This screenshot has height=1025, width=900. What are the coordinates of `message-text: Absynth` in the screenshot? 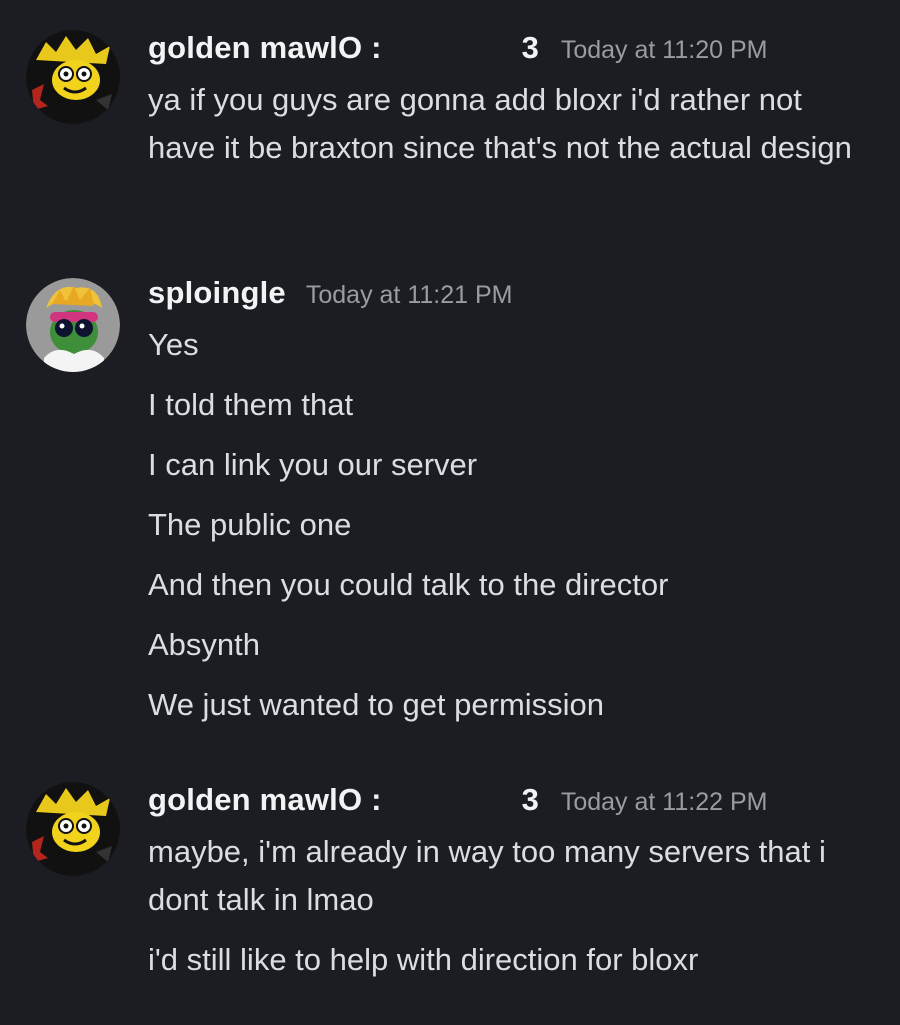 It's located at (204, 644).